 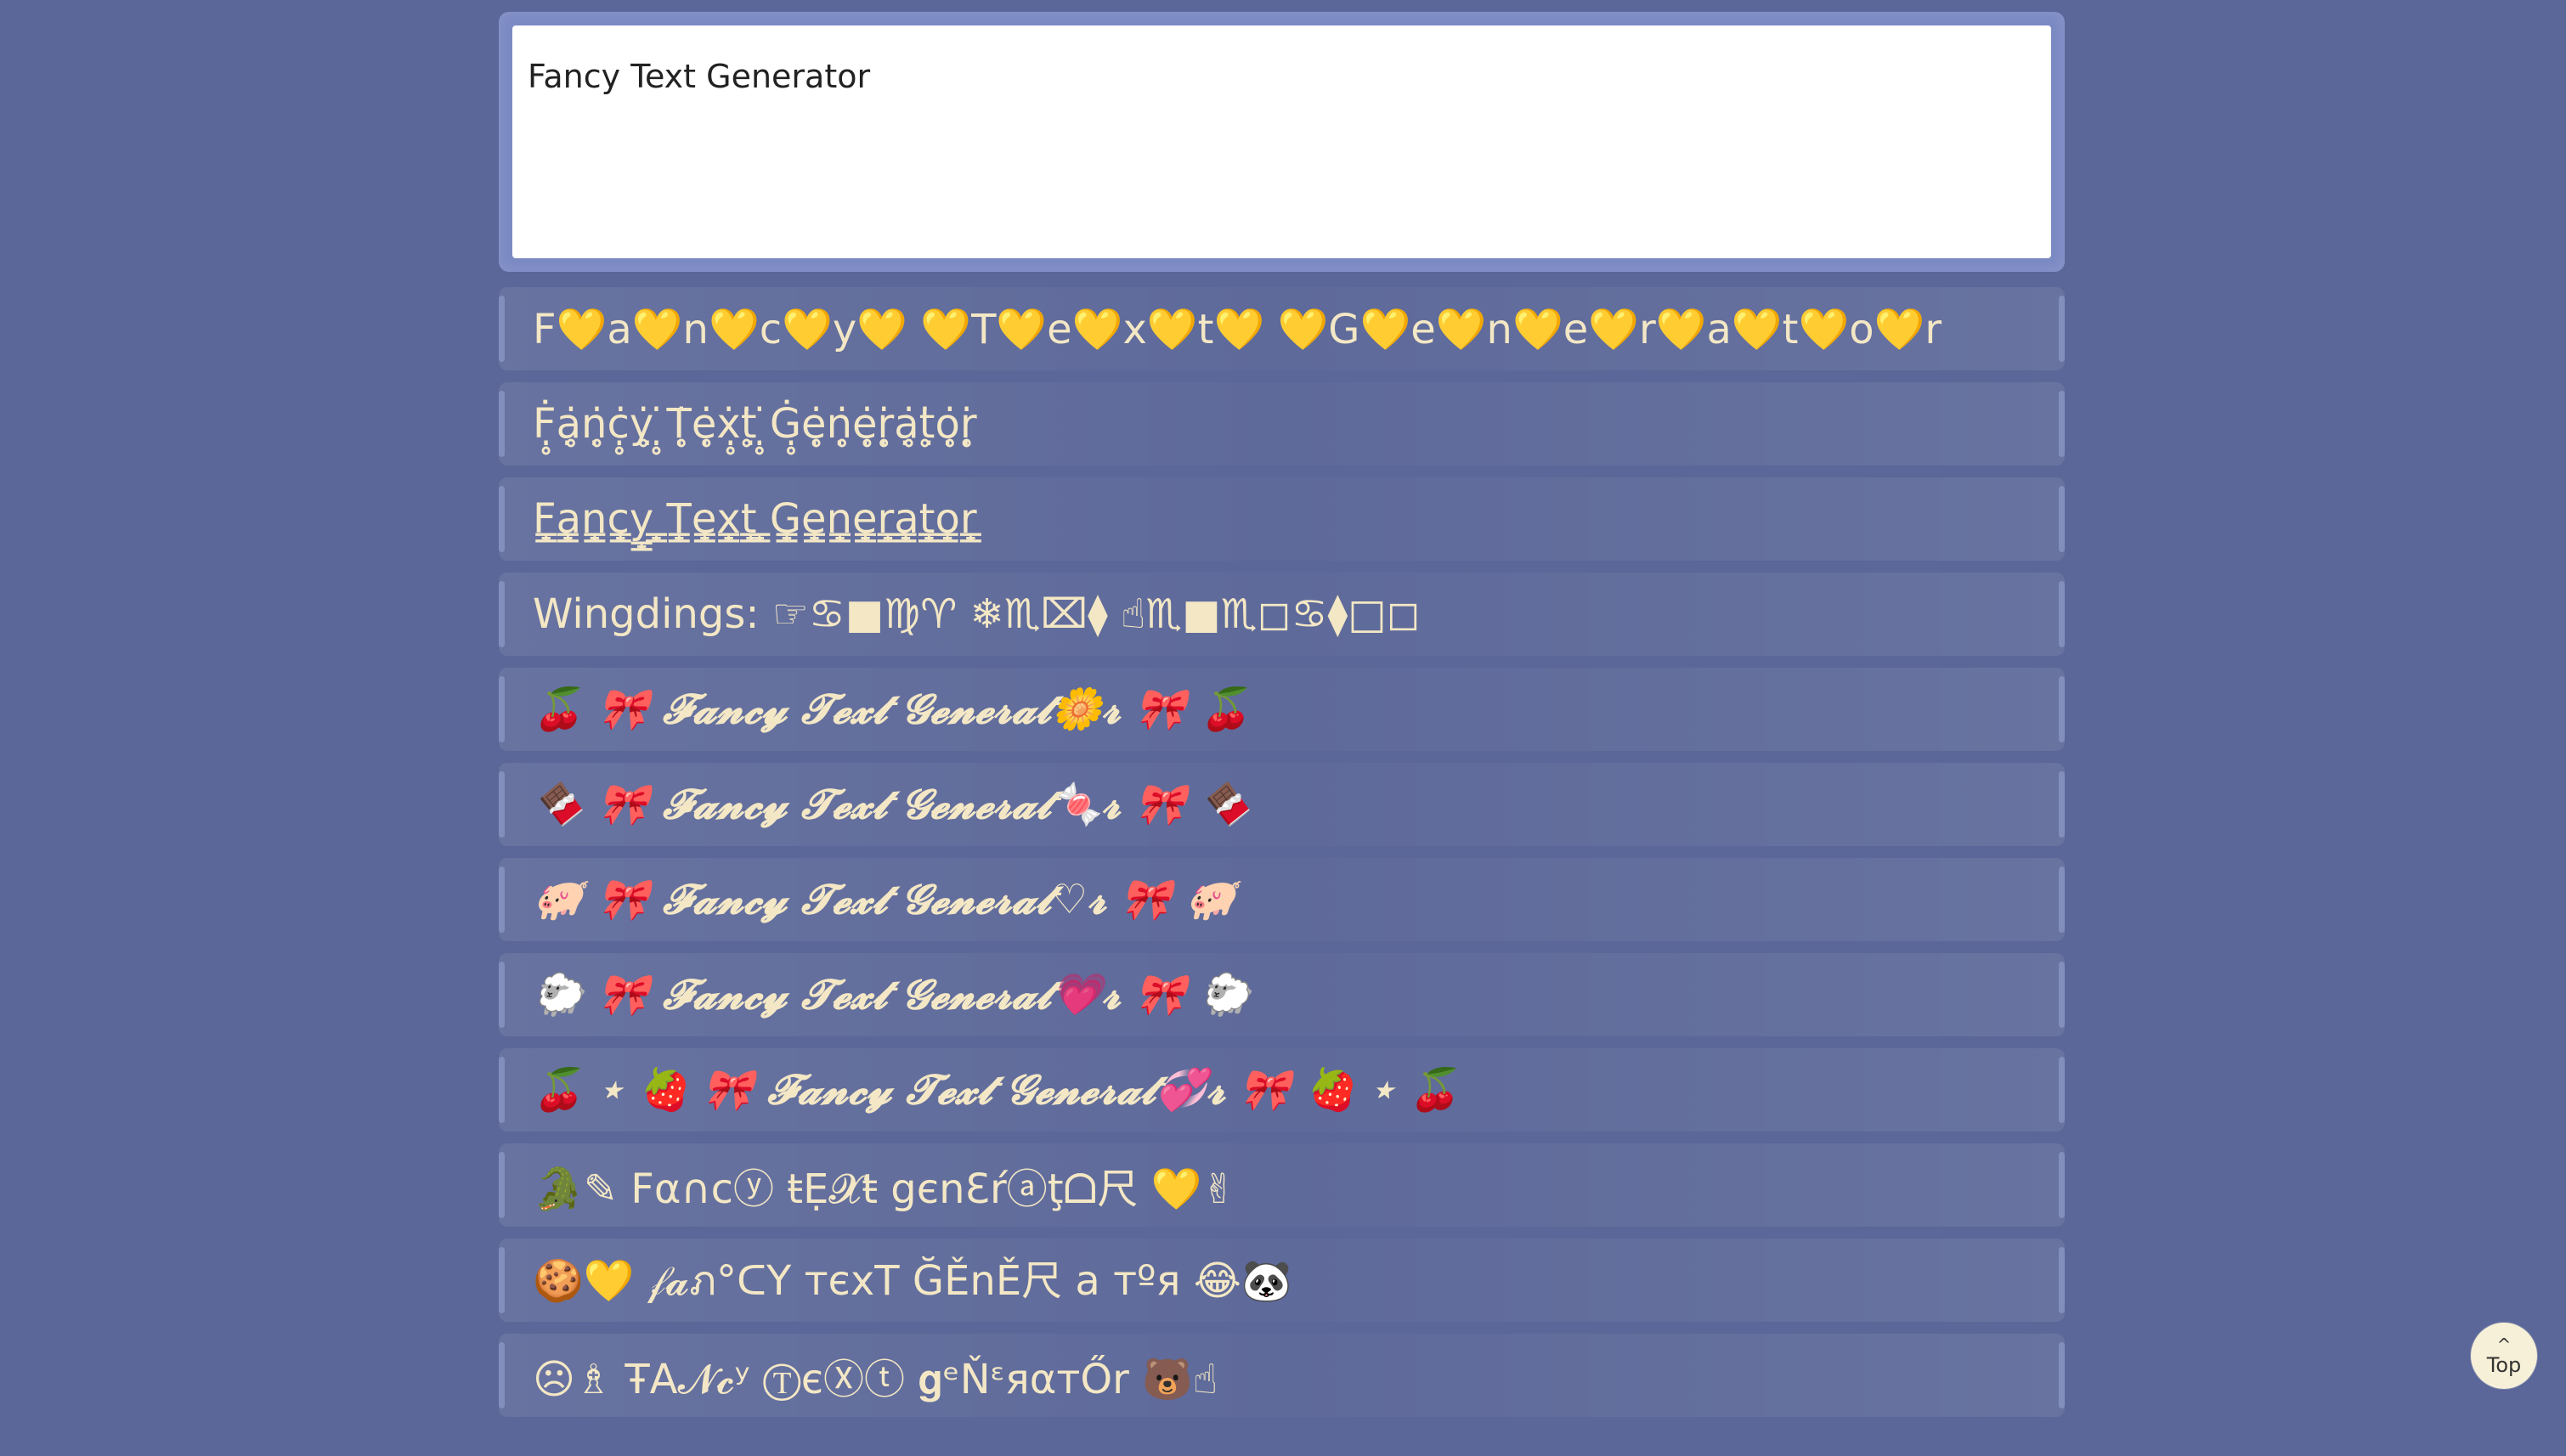 I want to click on result-row: 🍫 🎀 𝓕𝓪𝓷𝓬𝔂 𝓣𝓮𝔁𝓽 𝓖𝓮𝓷𝓮𝓻𝓪𝓽🍬𝓻 🎀 🍫, so click(x=1282, y=804).